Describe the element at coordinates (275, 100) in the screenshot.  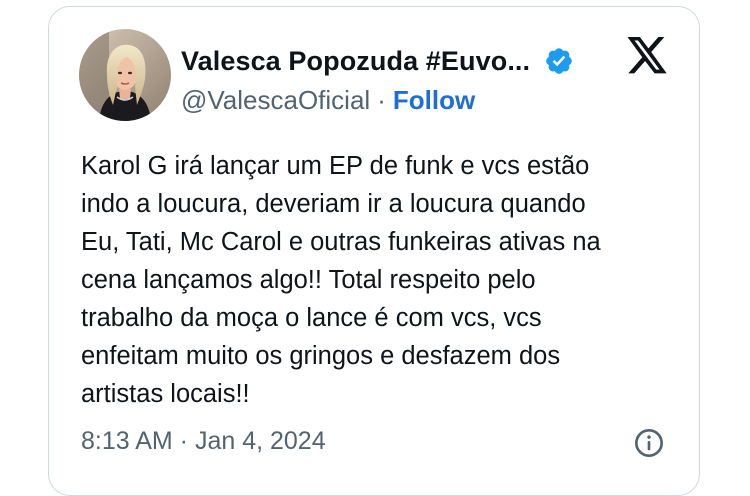
I see `author-handle: @ValescaOficial` at that location.